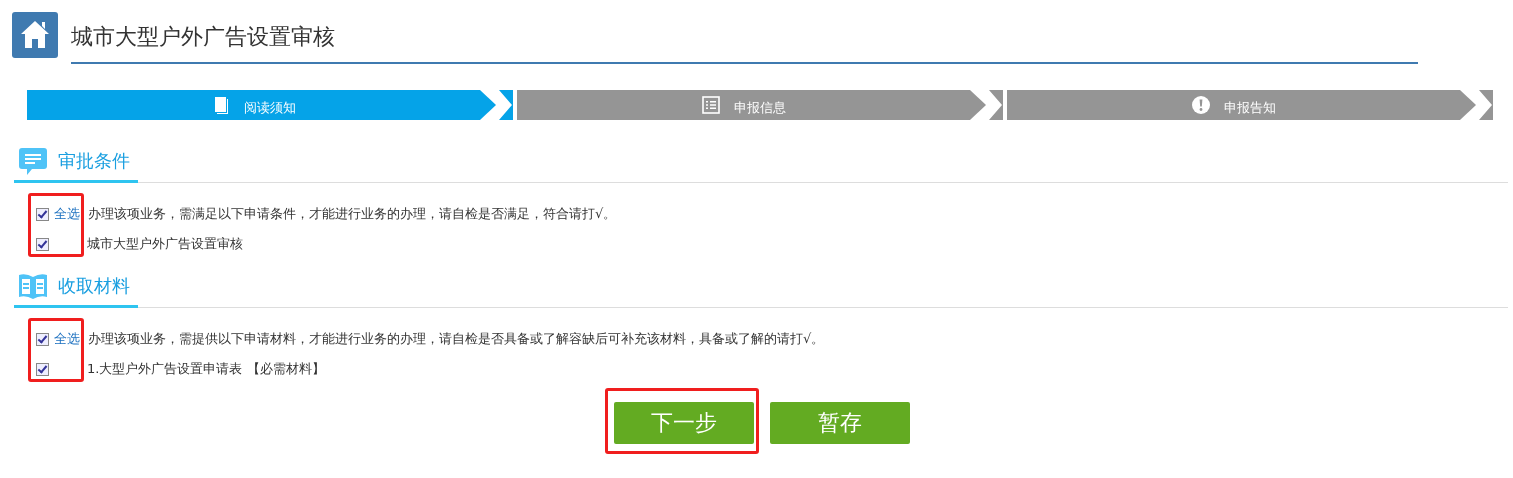 This screenshot has height=478, width=1513. I want to click on open-book-icon, so click(33, 286).